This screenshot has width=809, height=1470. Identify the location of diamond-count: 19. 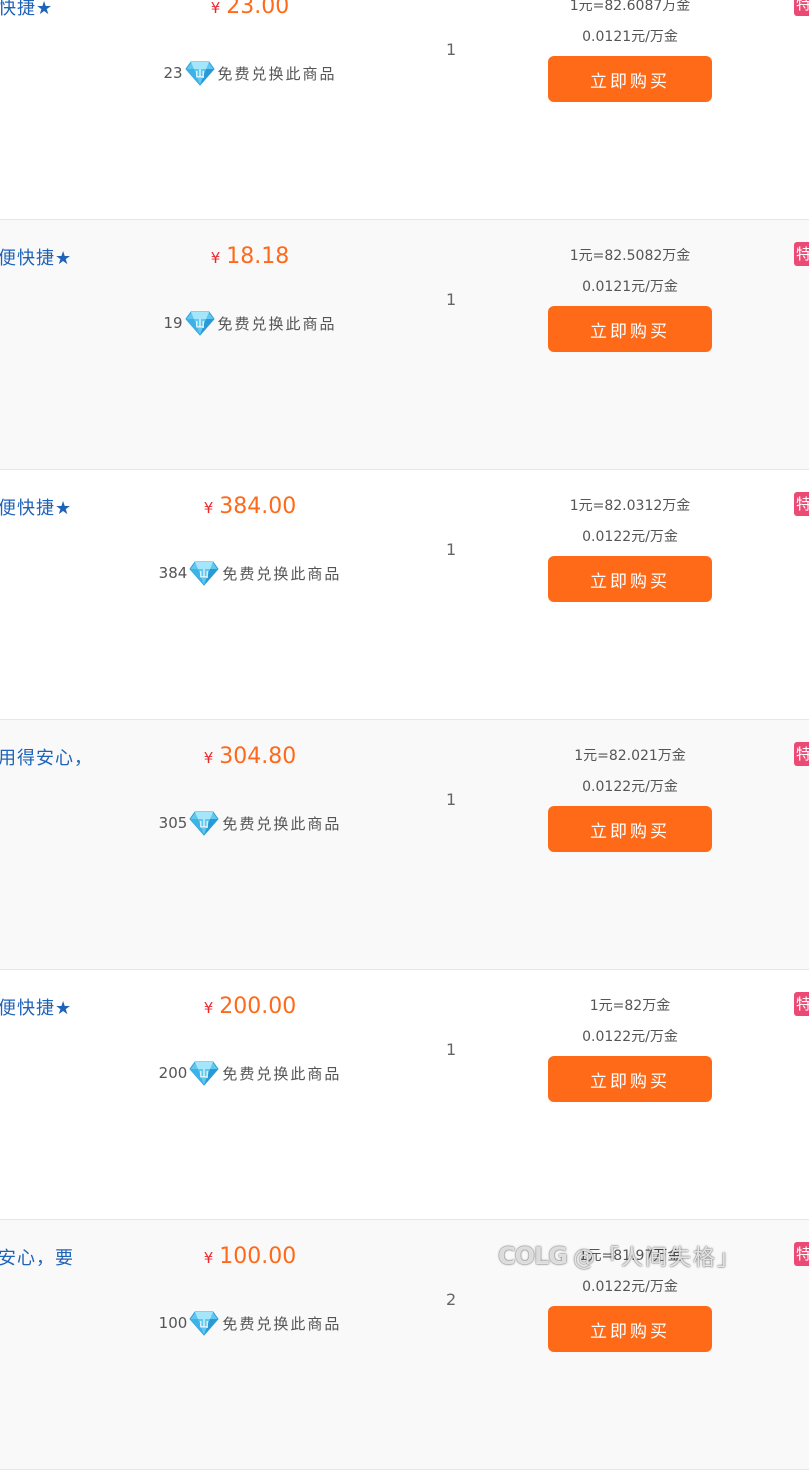
(173, 323).